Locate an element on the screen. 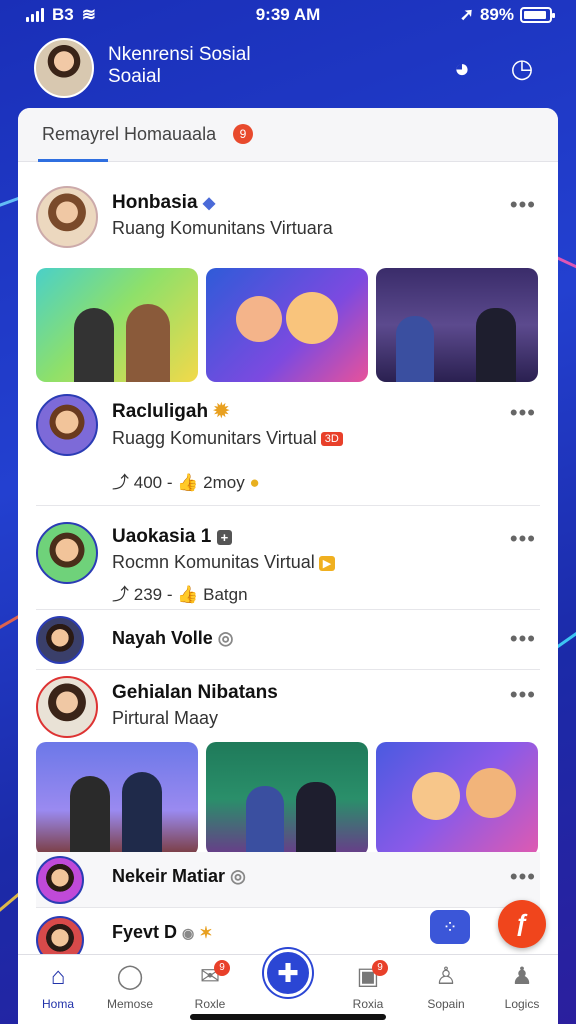 Image resolution: width=576 pixels, height=1024 pixels. battery-icon is located at coordinates (537, 15).